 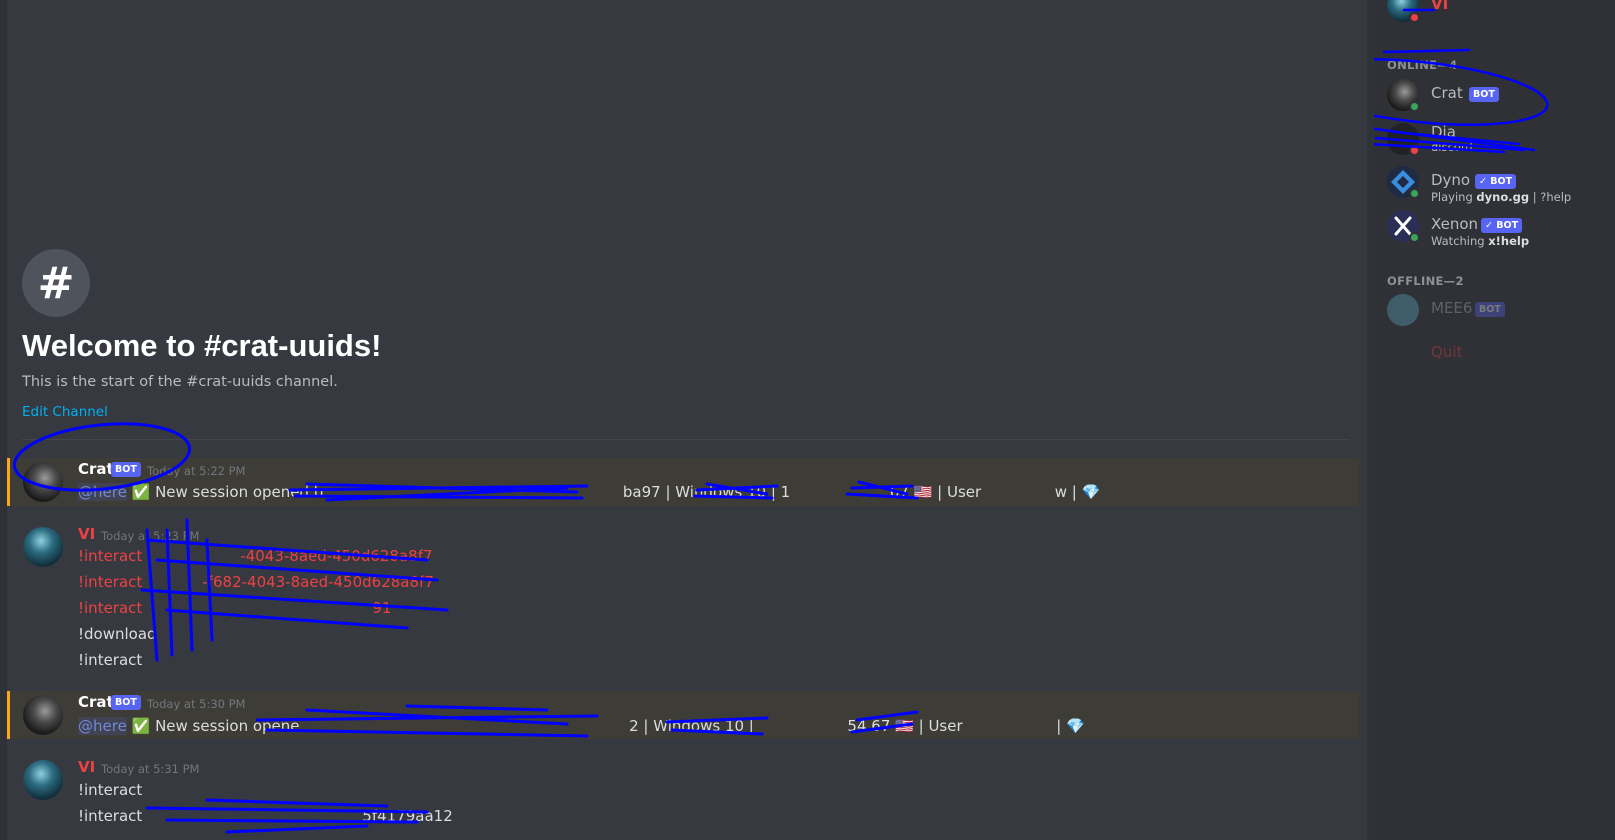 I want to click on activity-bold: x!help, so click(x=1509, y=241).